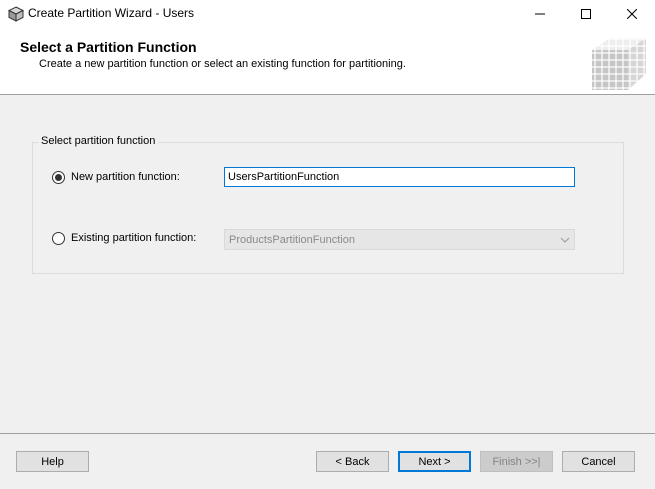 Image resolution: width=655 pixels, height=489 pixels. I want to click on chevron-down-icon, so click(565, 240).